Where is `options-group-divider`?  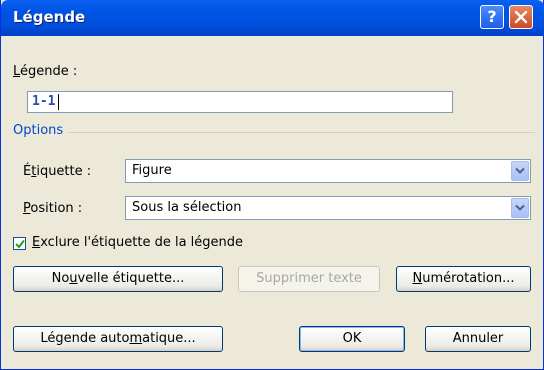 options-group-divider is located at coordinates (302, 132).